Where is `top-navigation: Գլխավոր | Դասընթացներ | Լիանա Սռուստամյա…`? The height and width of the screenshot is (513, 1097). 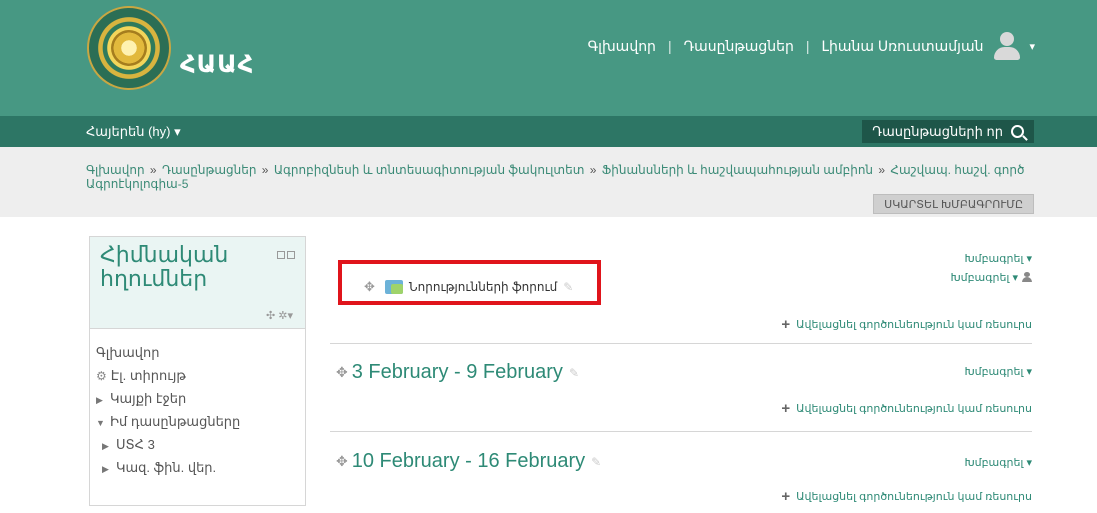 top-navigation: Գլխավոր | Դասընթացներ | Լիանա Սռուստամյա… is located at coordinates (811, 46).